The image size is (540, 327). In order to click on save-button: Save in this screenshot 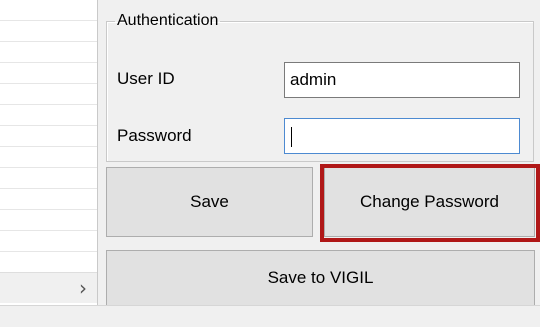, I will do `click(209, 202)`.